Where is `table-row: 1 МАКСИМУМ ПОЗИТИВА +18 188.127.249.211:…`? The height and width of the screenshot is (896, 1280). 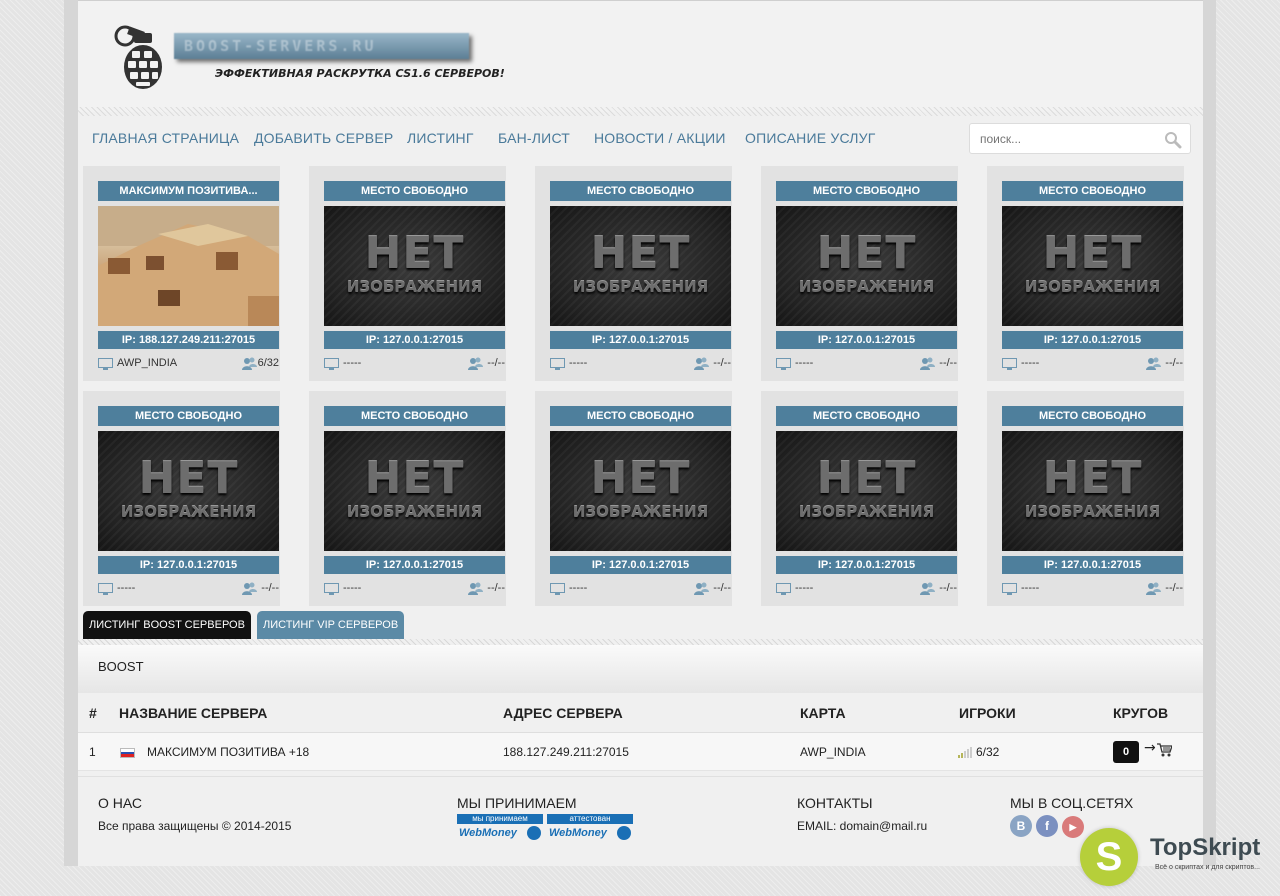
table-row: 1 МАКСИМУМ ПОЗИТИВА +18 188.127.249.211:… is located at coordinates (640, 752).